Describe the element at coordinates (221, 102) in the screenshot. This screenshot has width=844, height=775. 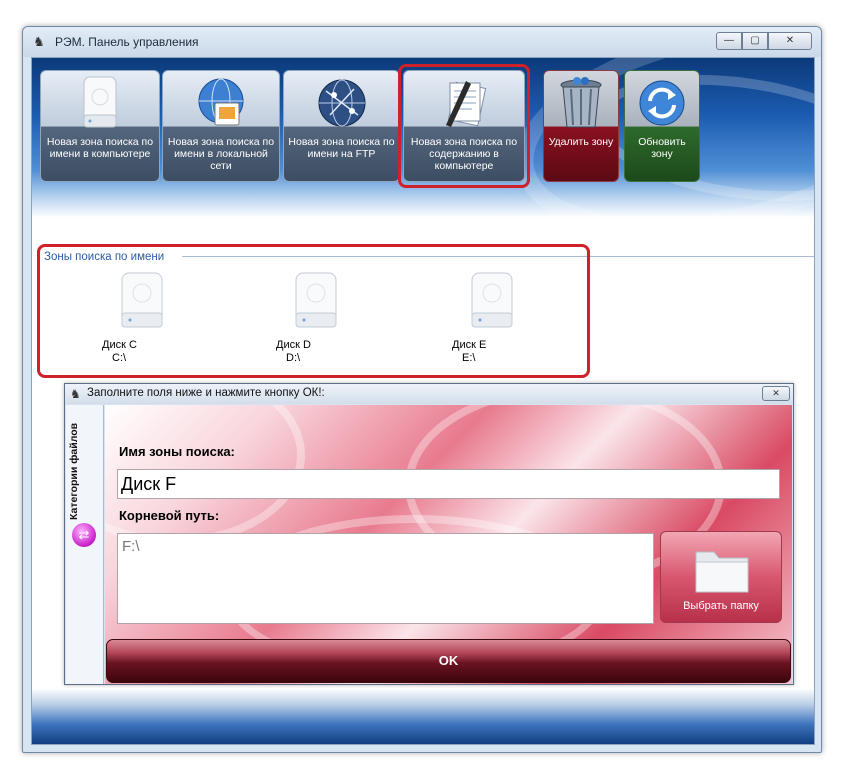
I see `network-globe-icon` at that location.